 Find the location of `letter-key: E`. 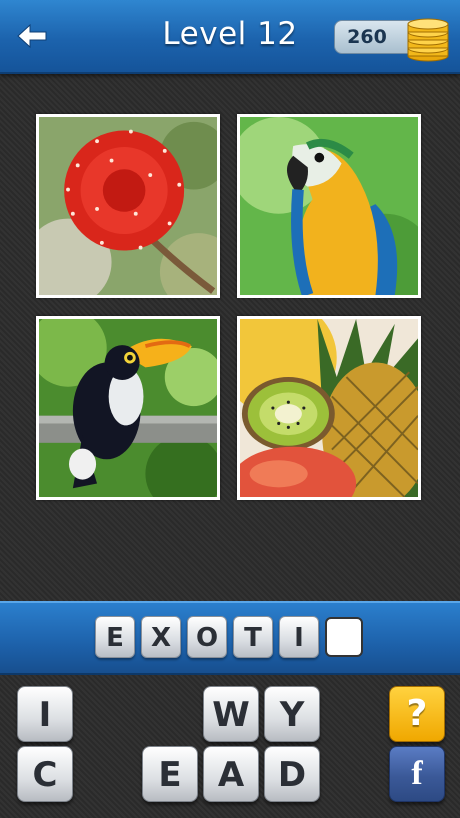

letter-key: E is located at coordinates (170, 774).